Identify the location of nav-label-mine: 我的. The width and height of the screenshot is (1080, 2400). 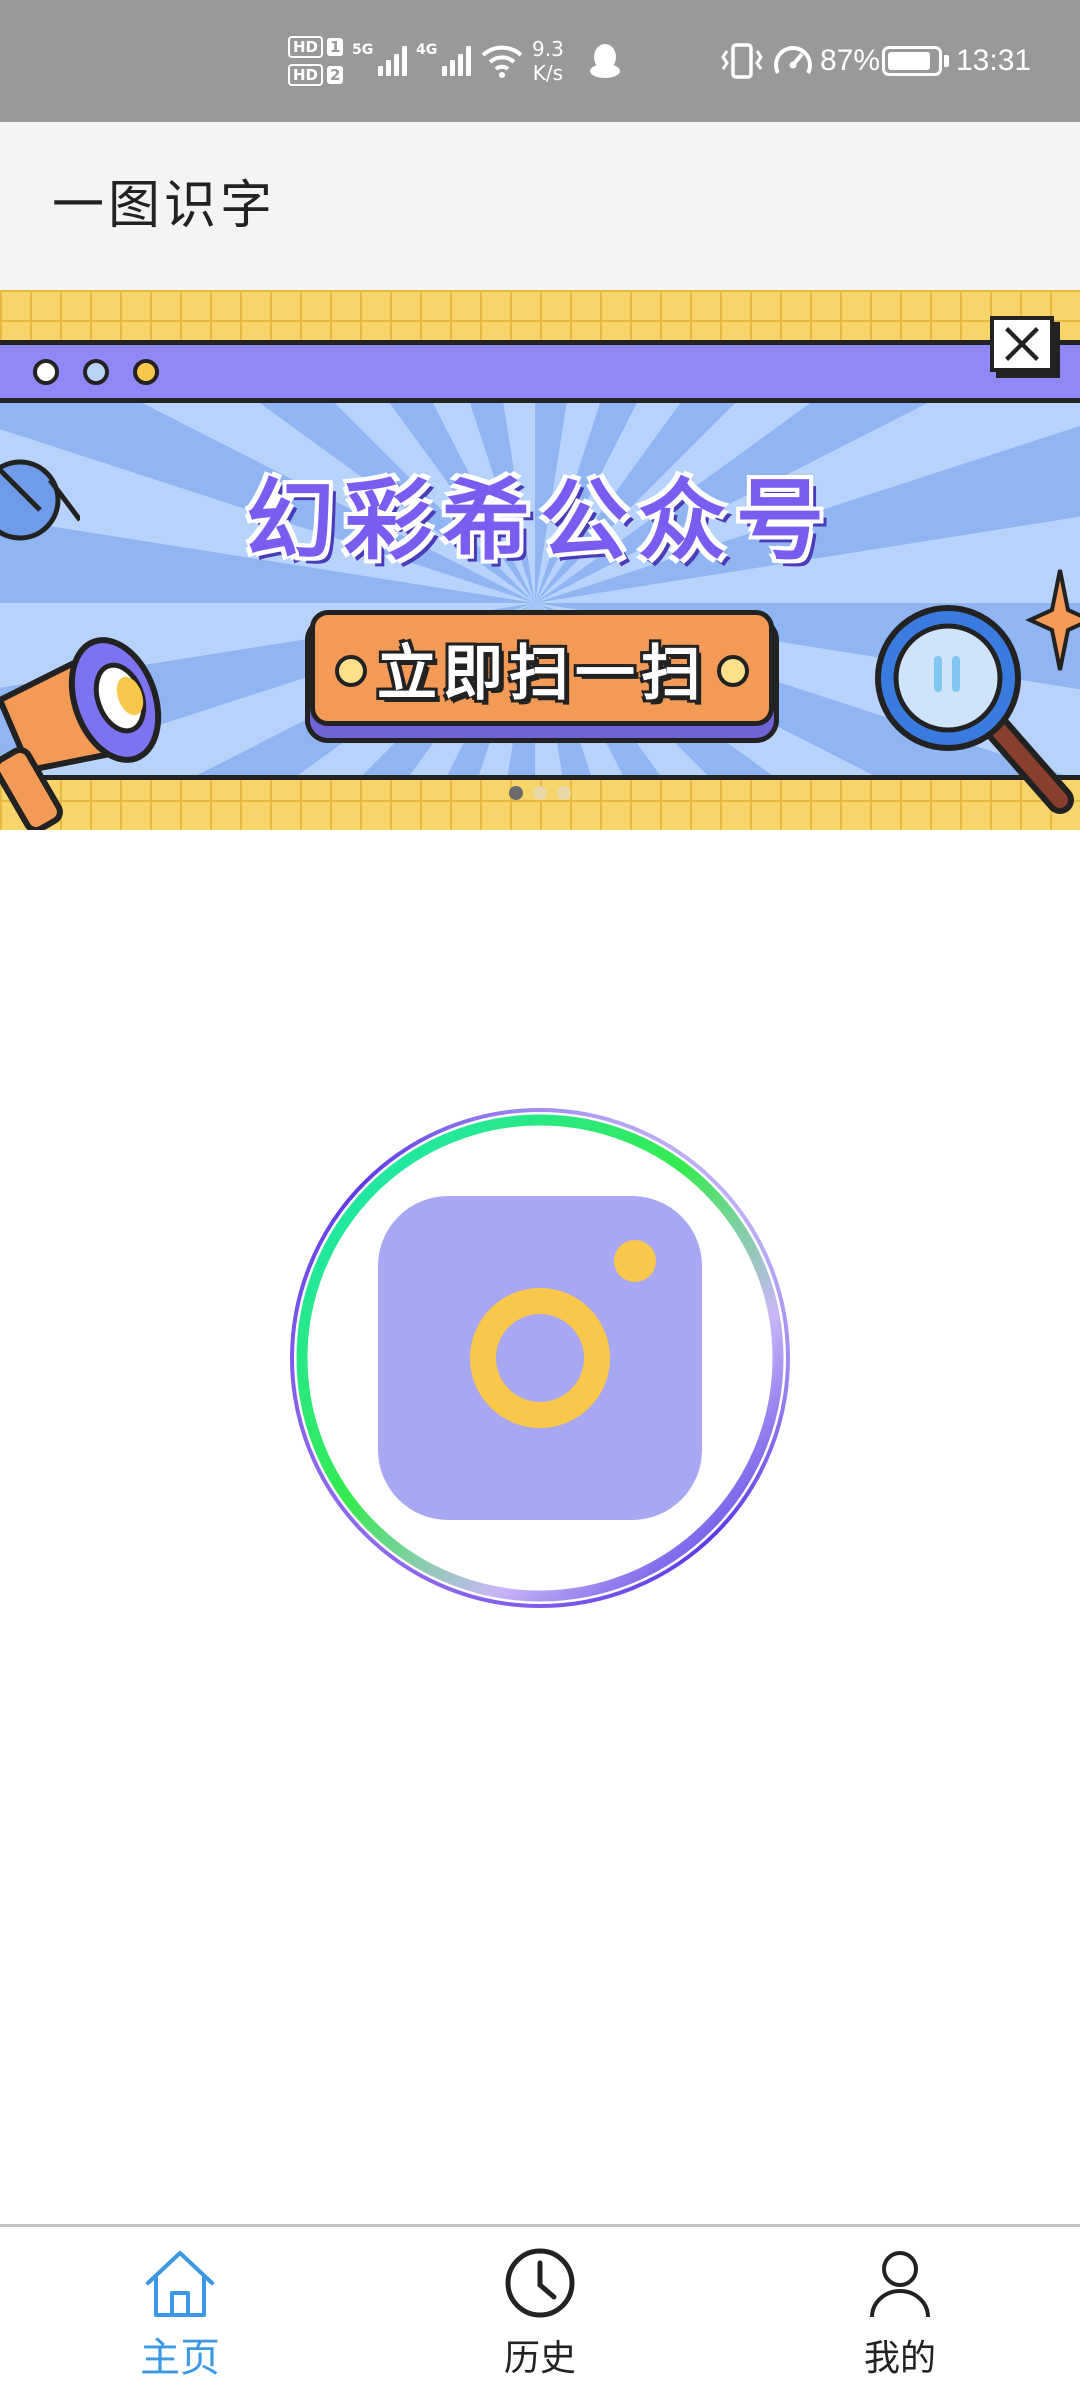
(899, 2358).